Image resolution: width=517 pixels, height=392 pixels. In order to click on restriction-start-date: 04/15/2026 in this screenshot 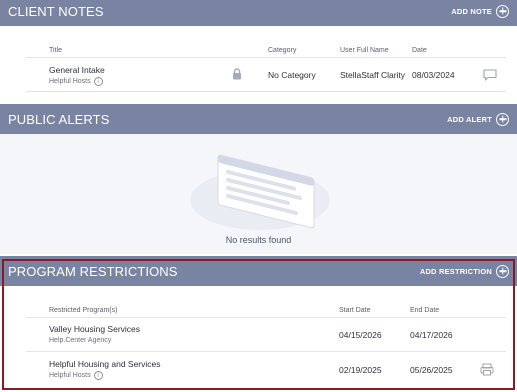, I will do `click(360, 335)`.